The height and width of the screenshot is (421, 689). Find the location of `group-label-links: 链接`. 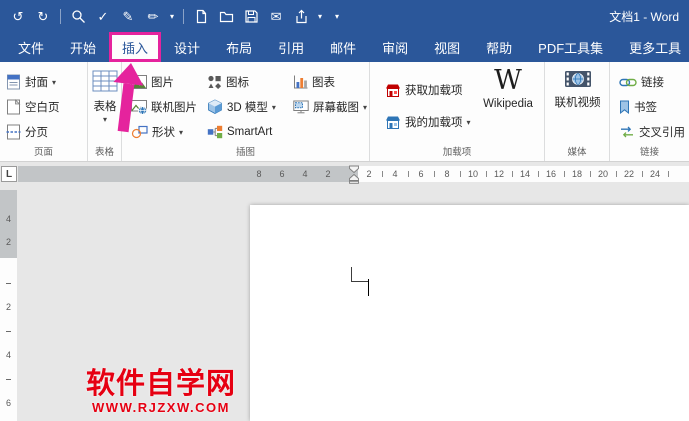

group-label-links: 链接 is located at coordinates (649, 152).